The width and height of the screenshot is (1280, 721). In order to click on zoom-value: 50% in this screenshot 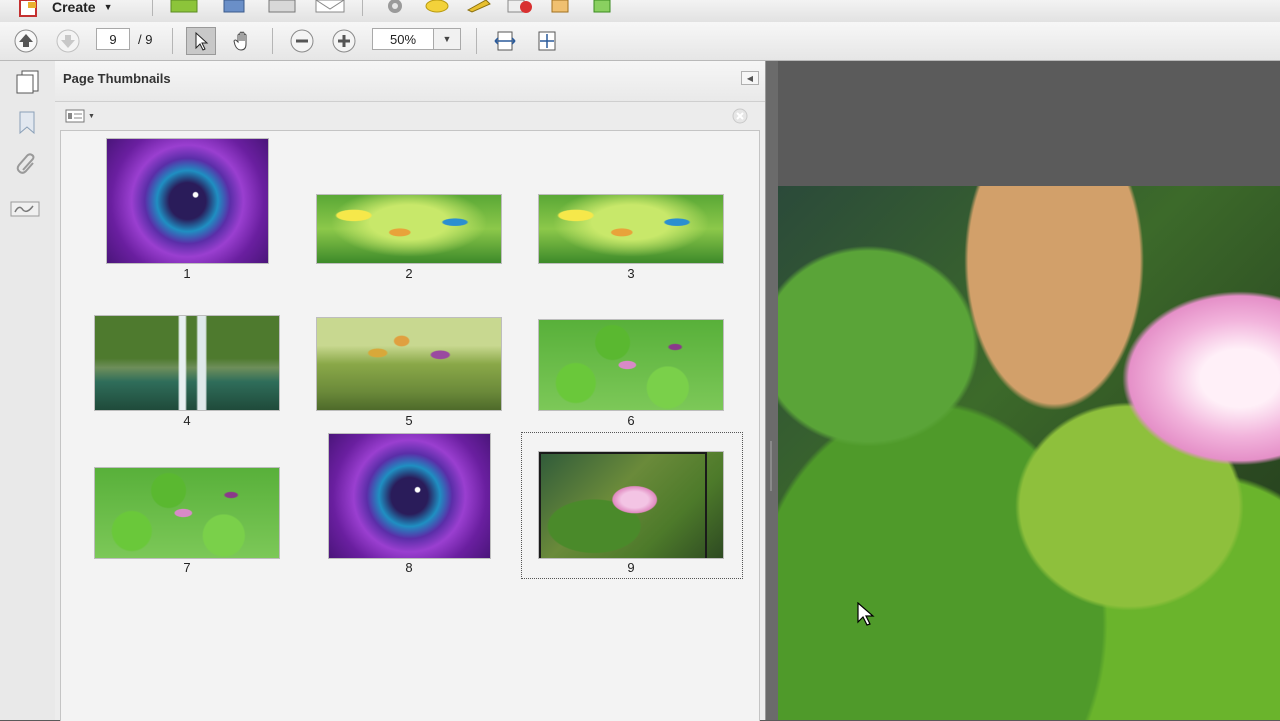, I will do `click(403, 39)`.